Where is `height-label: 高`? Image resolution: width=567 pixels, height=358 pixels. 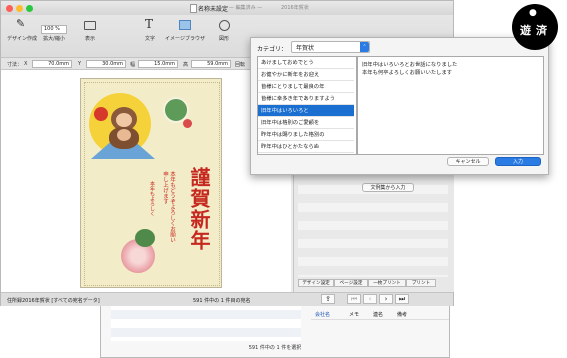
height-label: 高 is located at coordinates (186, 65).